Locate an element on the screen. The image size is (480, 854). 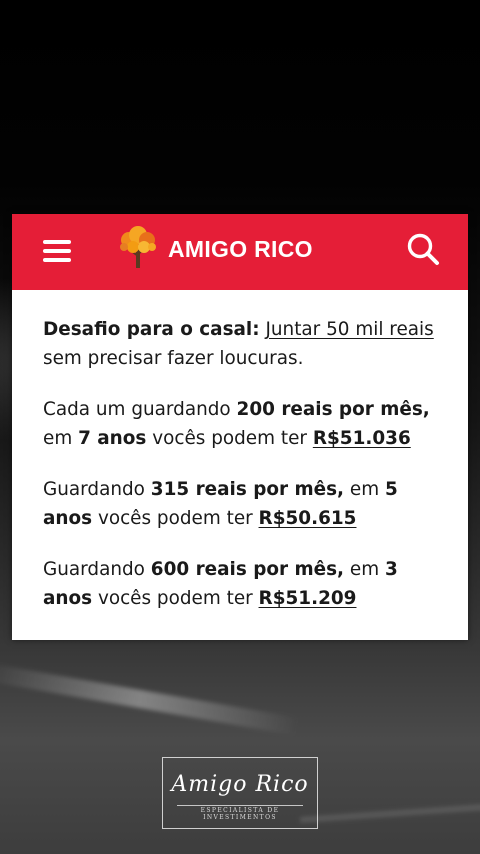
signature-divider is located at coordinates (240, 805).